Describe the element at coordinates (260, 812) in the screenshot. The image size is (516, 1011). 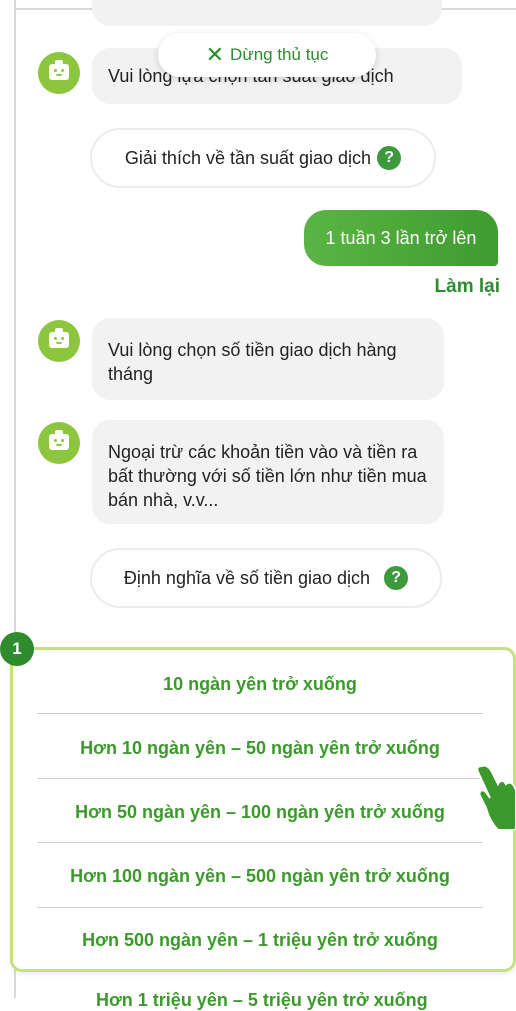
I see `option-item: Hơn 50 ngàn yên – 100 ngàn yên trở xuống` at that location.